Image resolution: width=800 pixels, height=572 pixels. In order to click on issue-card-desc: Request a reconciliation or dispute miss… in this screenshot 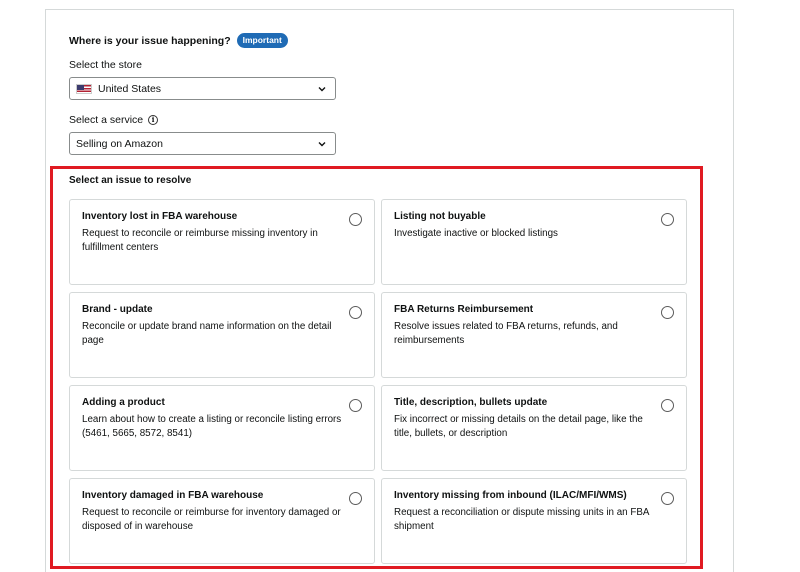, I will do `click(521, 519)`.